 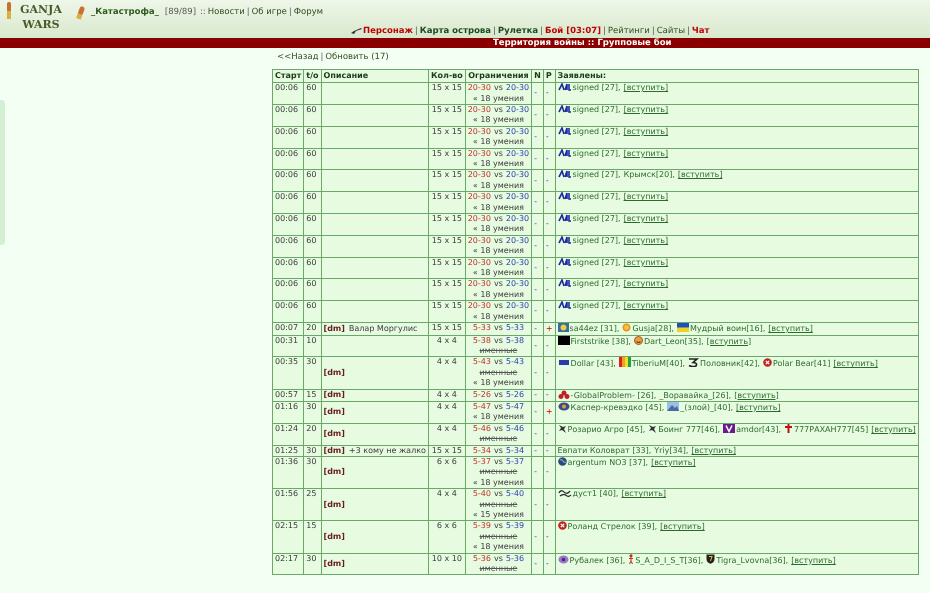 What do you see at coordinates (701, 31) in the screenshot?
I see `nav-link: Чат` at bounding box center [701, 31].